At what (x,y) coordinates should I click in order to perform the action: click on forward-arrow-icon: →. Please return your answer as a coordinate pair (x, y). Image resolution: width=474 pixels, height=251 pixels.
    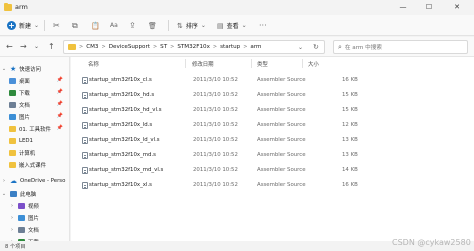
    Looking at the image, I should click on (23, 46).